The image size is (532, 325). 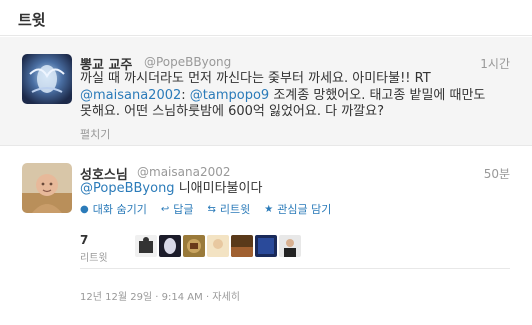 What do you see at coordinates (130, 95) in the screenshot?
I see `mention-link: @maisana2002` at bounding box center [130, 95].